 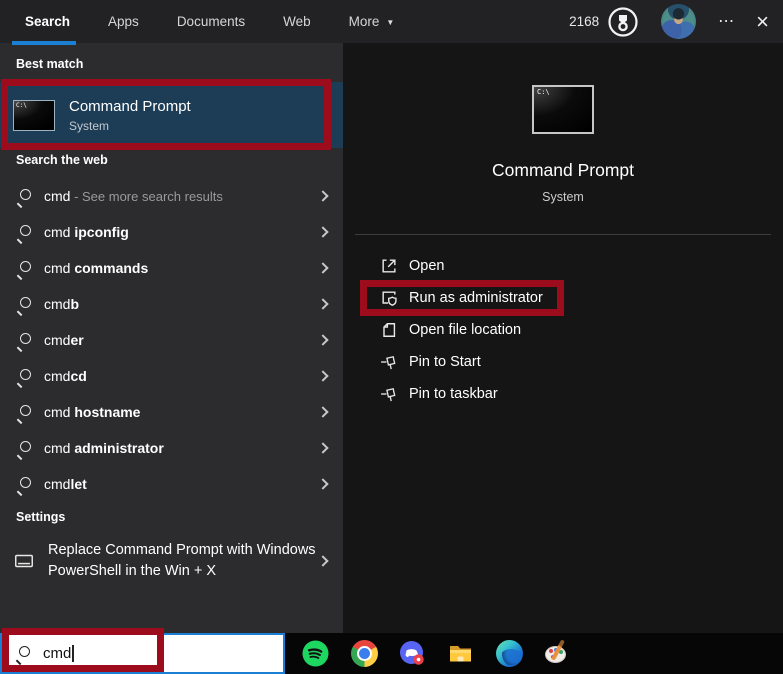 What do you see at coordinates (427, 266) in the screenshot?
I see `action-label: Open` at bounding box center [427, 266].